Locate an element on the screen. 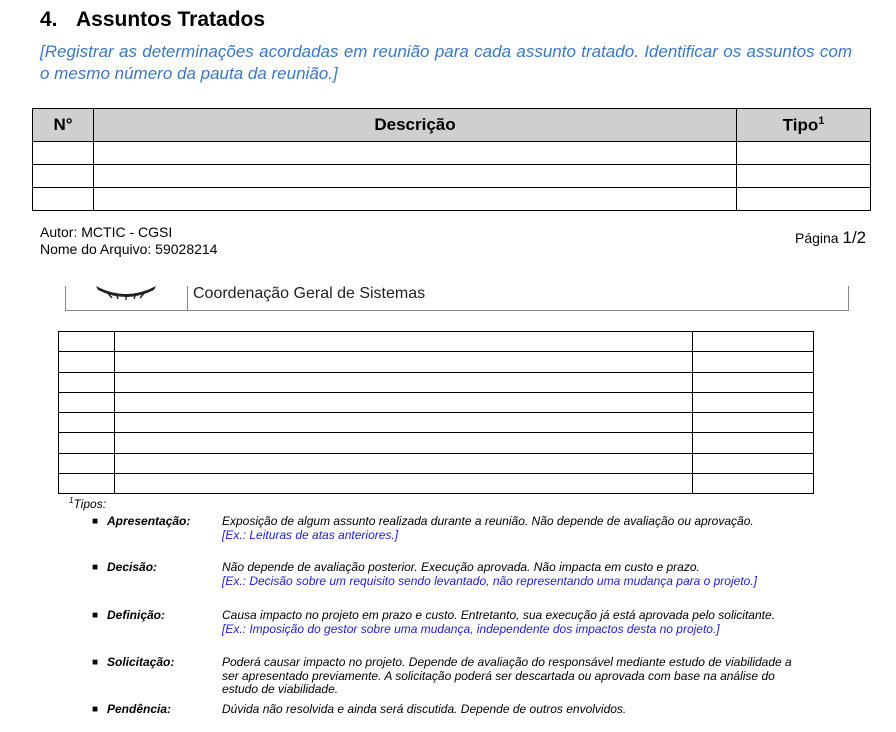  tipos-title: 1Tipos: is located at coordinates (87, 503).